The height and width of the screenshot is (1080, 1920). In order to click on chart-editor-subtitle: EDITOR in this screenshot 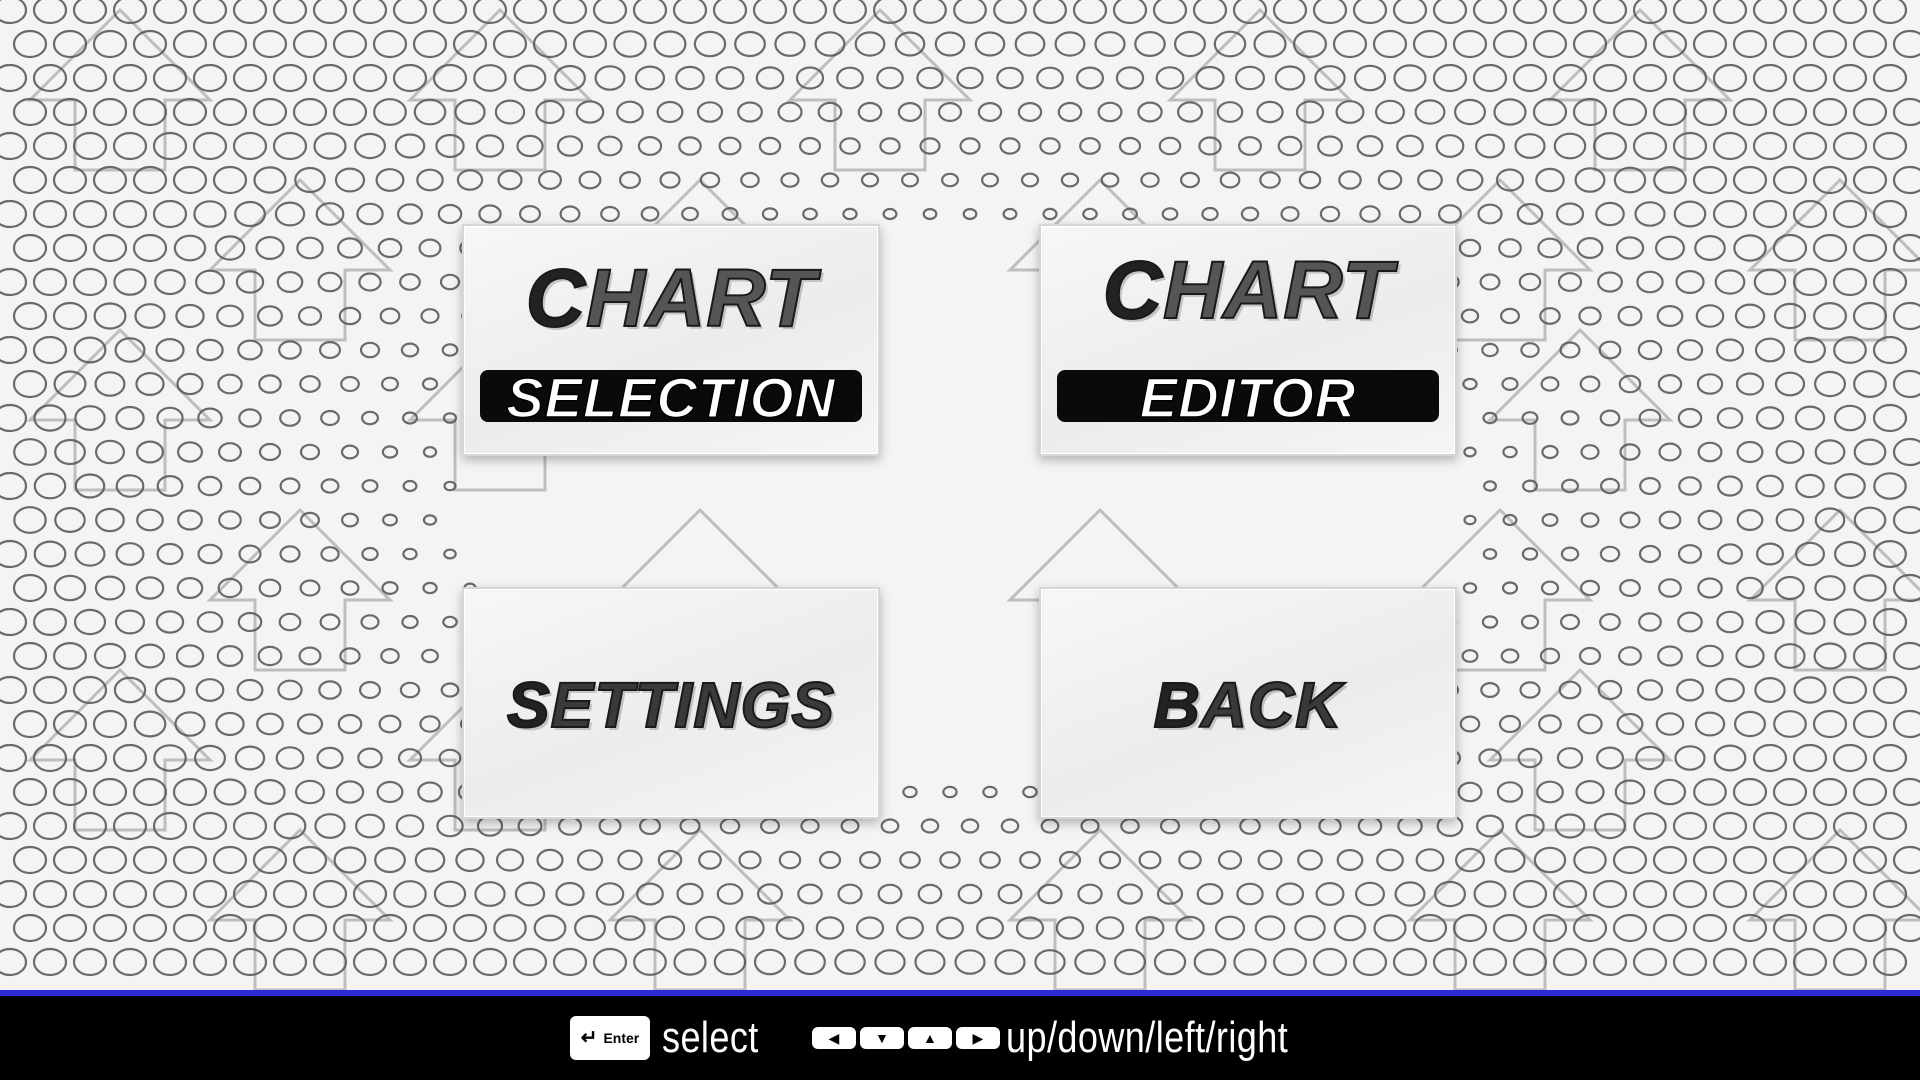, I will do `click(1248, 396)`.